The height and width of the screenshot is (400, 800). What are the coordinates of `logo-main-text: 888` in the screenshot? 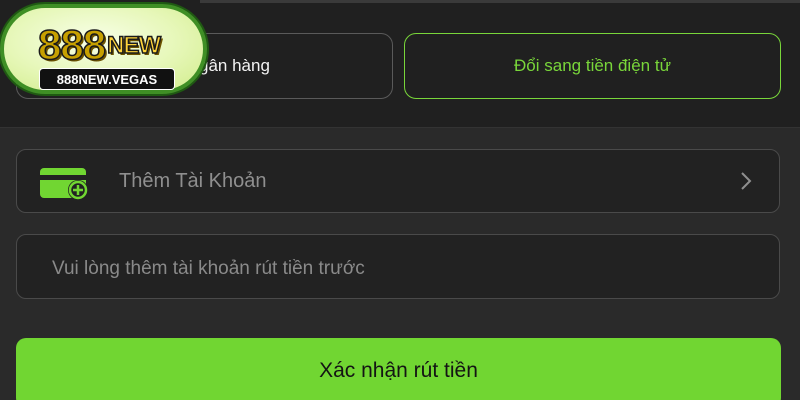 It's located at (72, 44).